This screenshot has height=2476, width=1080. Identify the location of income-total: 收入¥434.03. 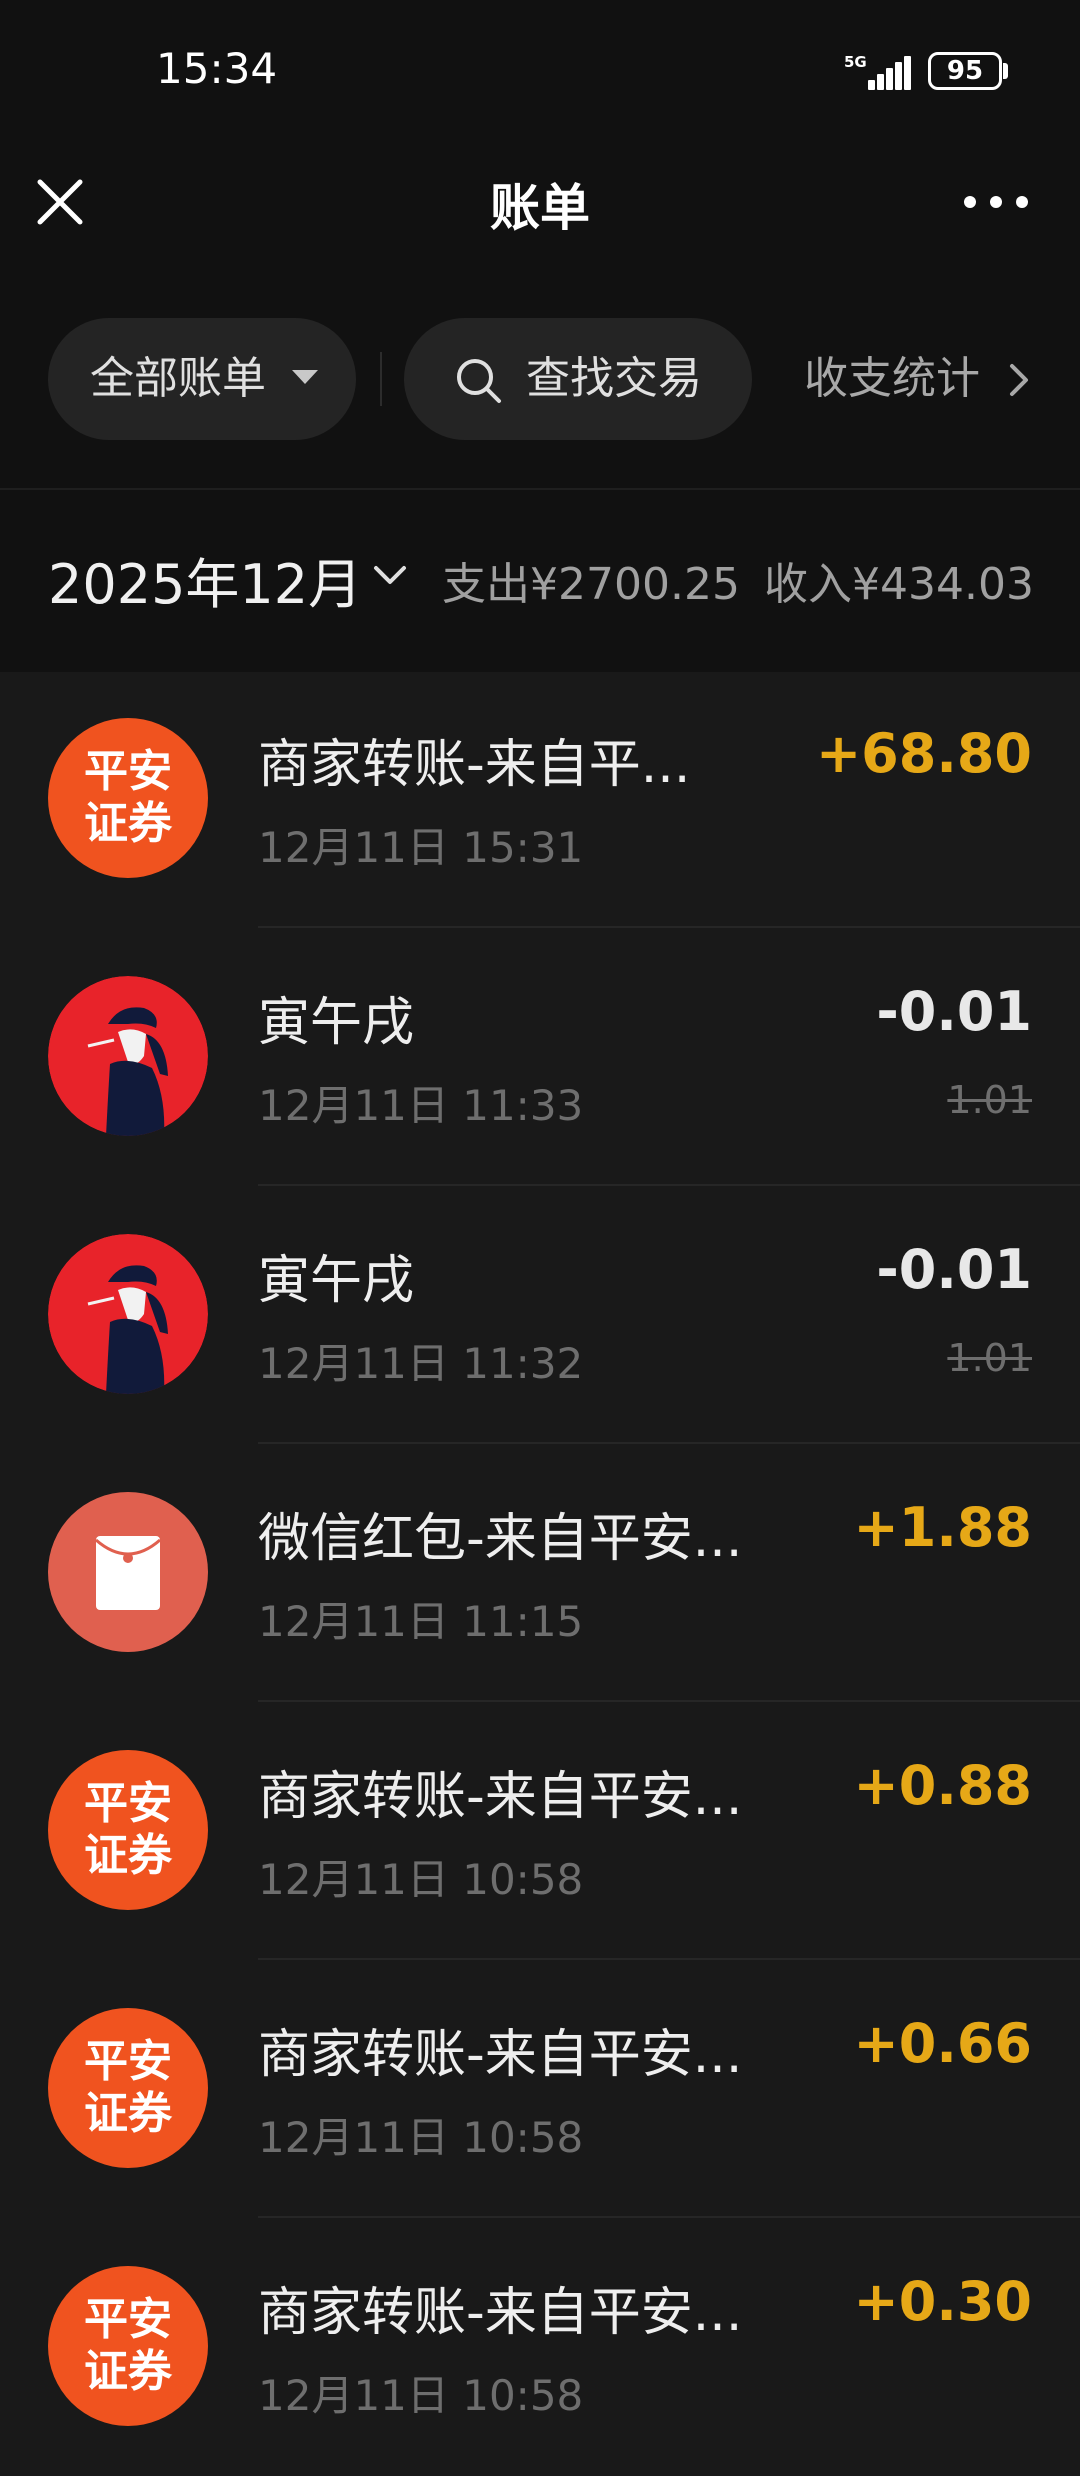
(899, 584).